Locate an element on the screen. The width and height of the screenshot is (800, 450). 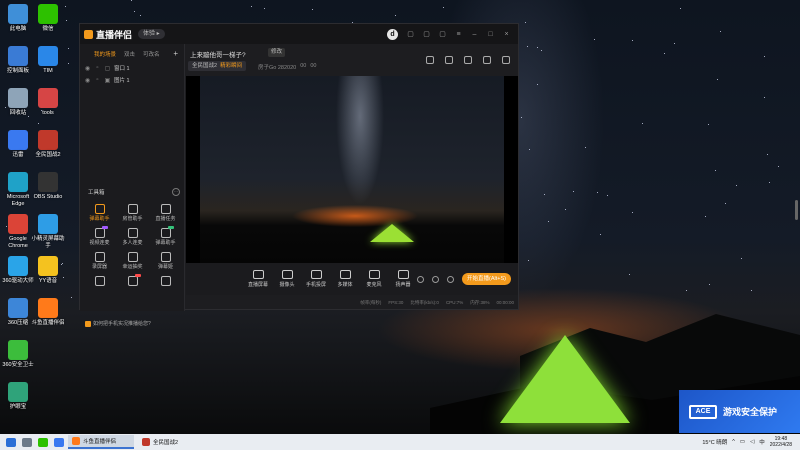
source-button: 直播屏幕 is located at coordinates (258, 279).